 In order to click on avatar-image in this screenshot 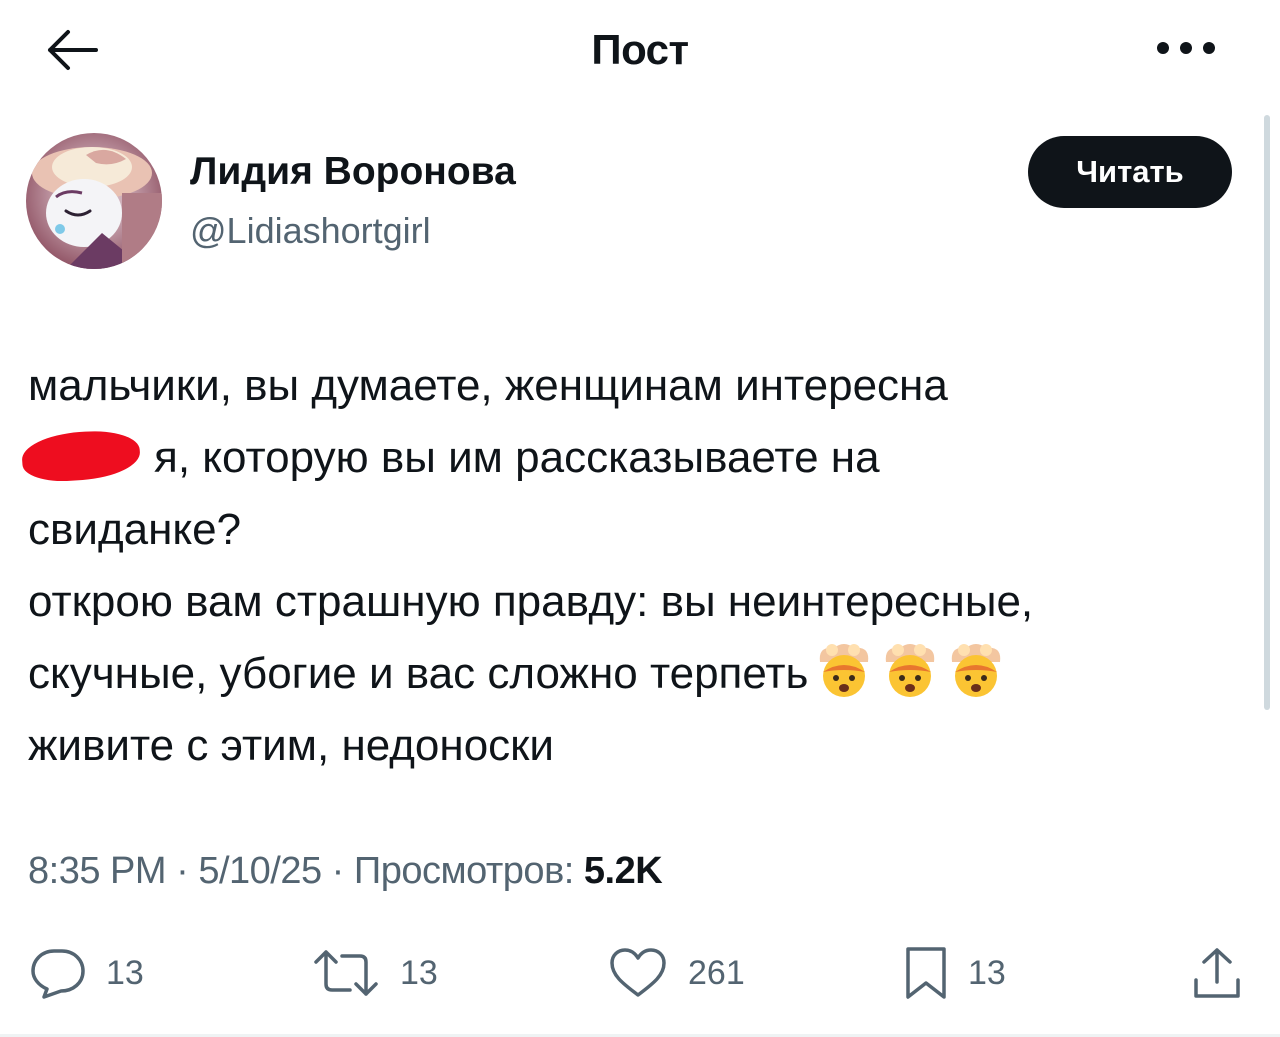, I will do `click(94, 201)`.